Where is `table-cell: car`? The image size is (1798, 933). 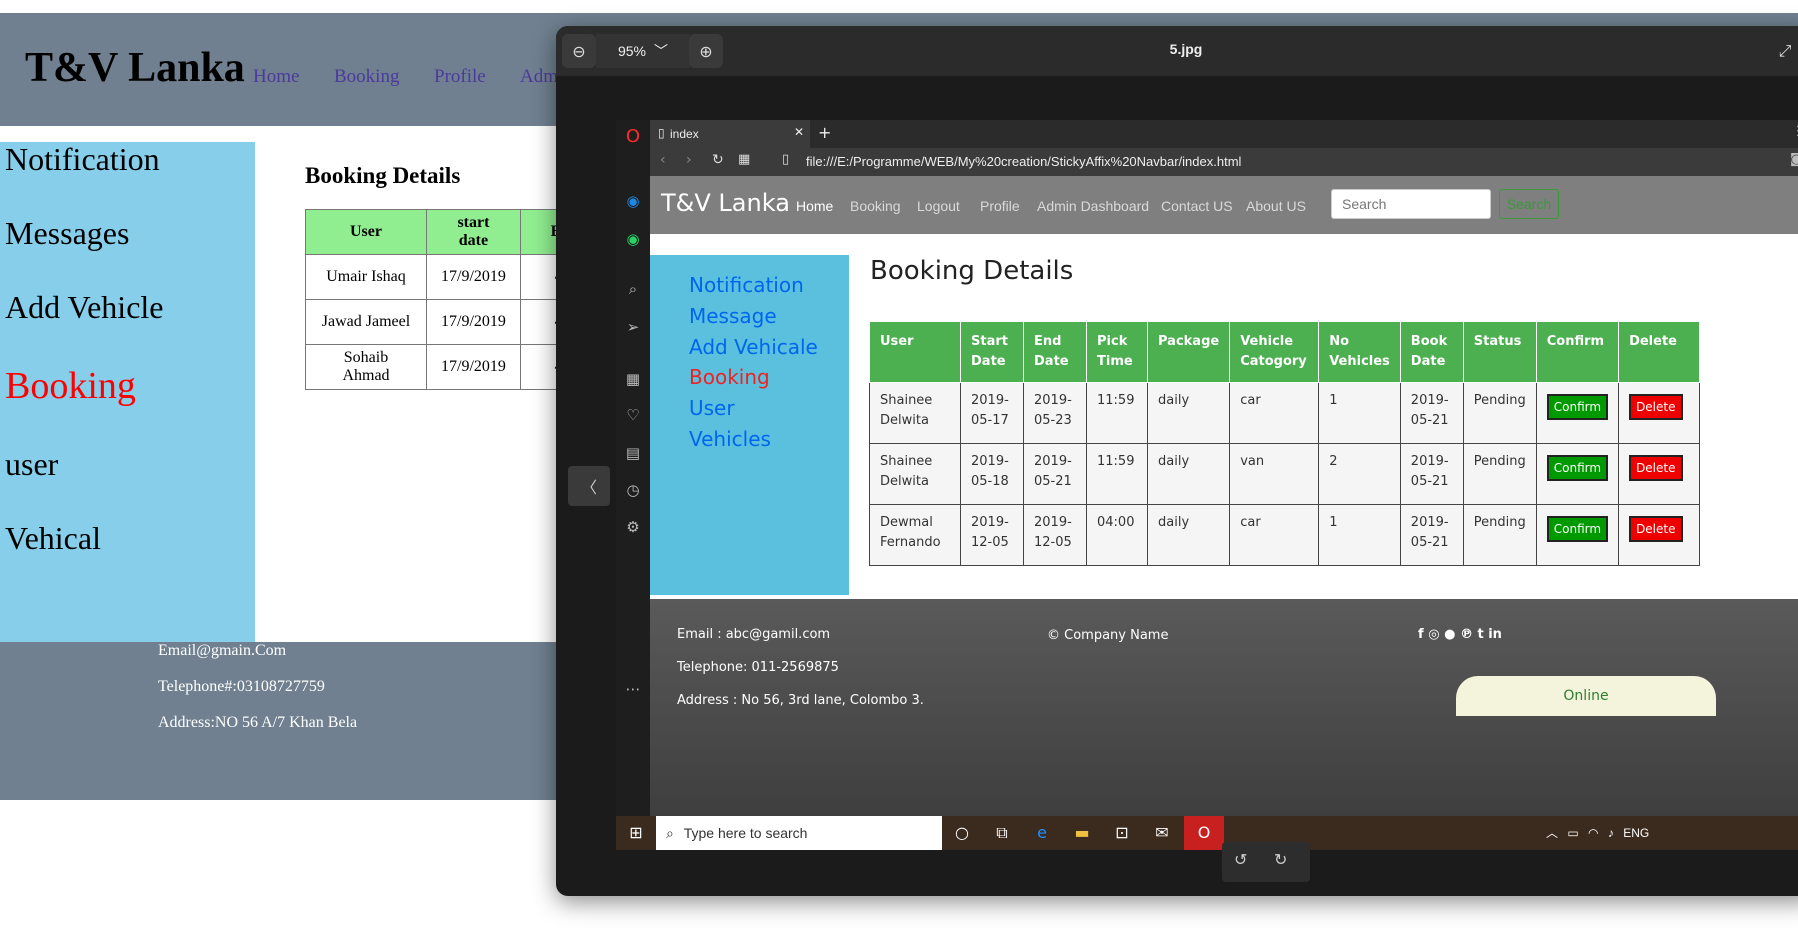
table-cell: car is located at coordinates (1274, 535).